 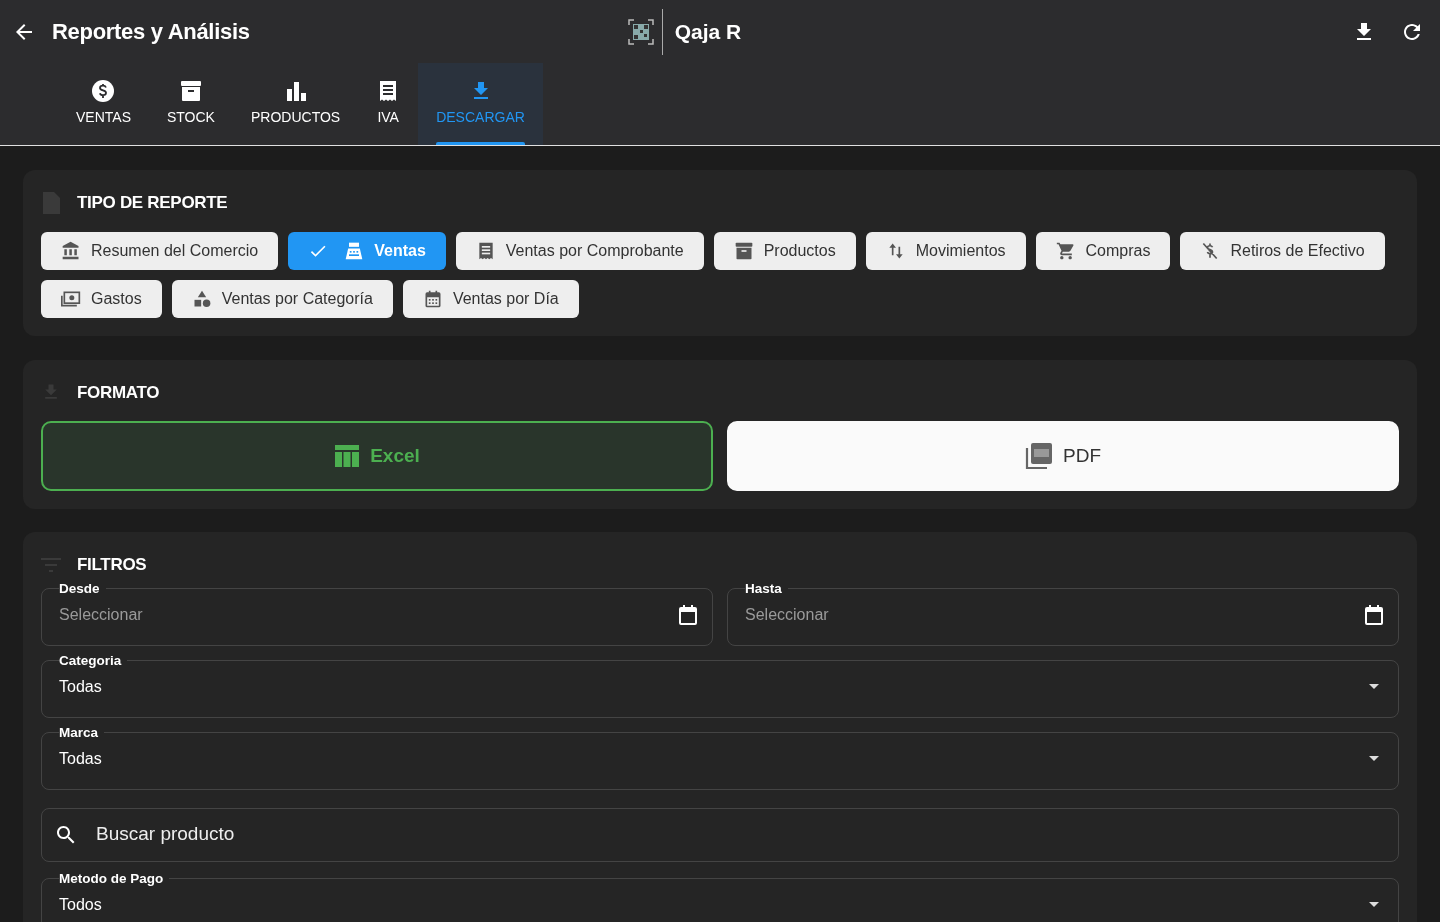 What do you see at coordinates (784, 250) in the screenshot?
I see `report-type-chip: Productos` at bounding box center [784, 250].